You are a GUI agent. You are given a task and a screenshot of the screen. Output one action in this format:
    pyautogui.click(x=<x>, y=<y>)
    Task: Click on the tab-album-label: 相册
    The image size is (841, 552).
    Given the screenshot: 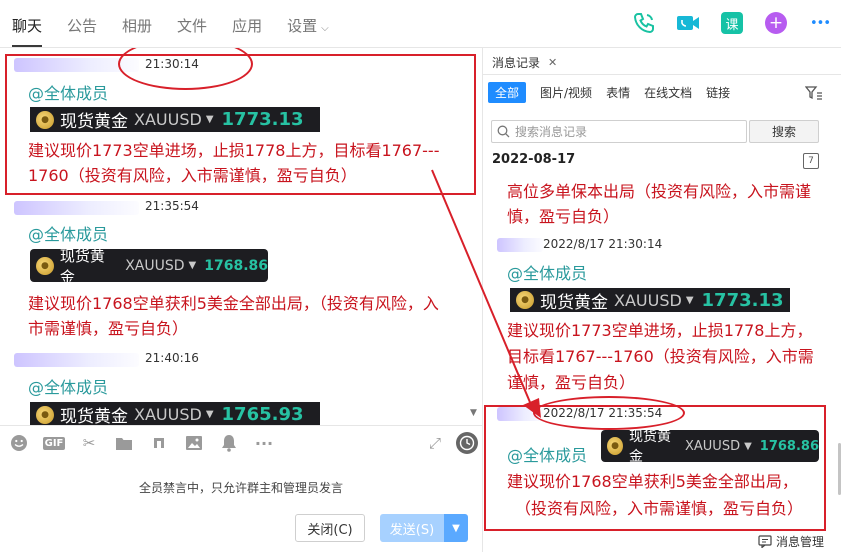 What is the action you would take?
    pyautogui.click(x=137, y=26)
    